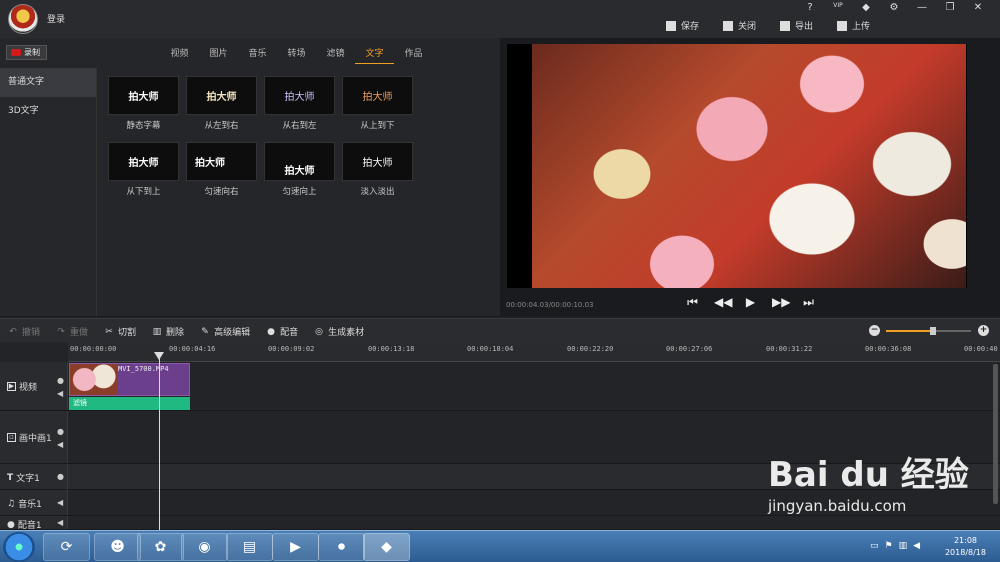 The width and height of the screenshot is (1000, 562). What do you see at coordinates (377, 126) in the screenshot?
I see `template-label: 从上到下` at bounding box center [377, 126].